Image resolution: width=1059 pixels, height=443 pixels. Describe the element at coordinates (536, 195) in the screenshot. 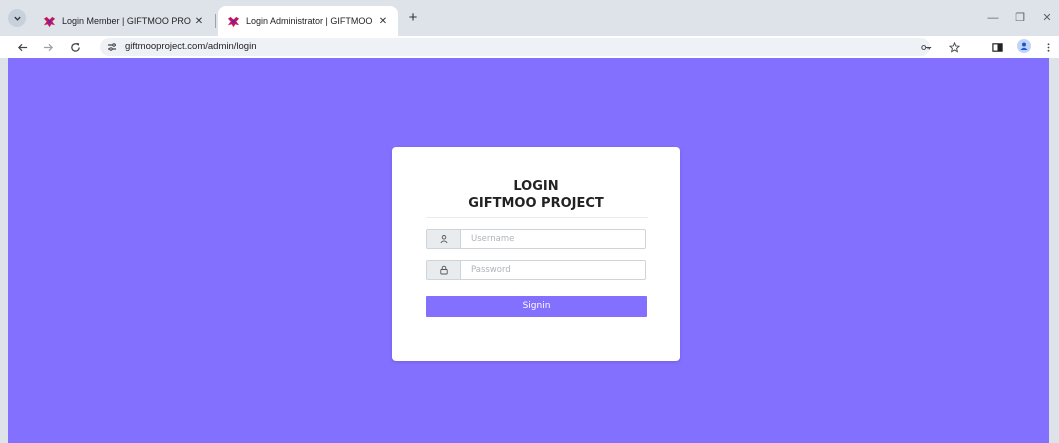

I see `login-title: LOGIN GIFTMOO PROJECT` at that location.